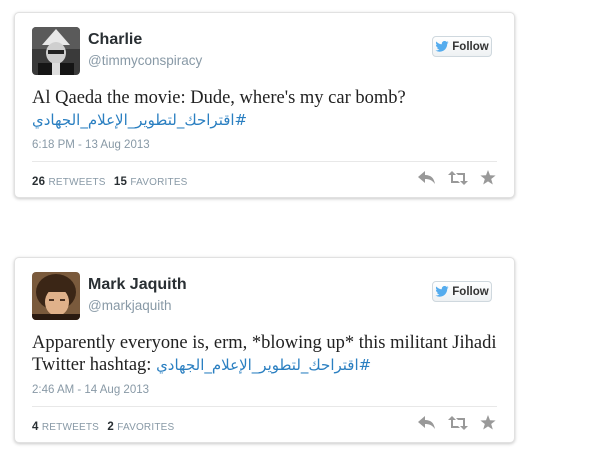 This screenshot has width=591, height=474. I want to click on author-handle: @timmyconspiracy, so click(145, 60).